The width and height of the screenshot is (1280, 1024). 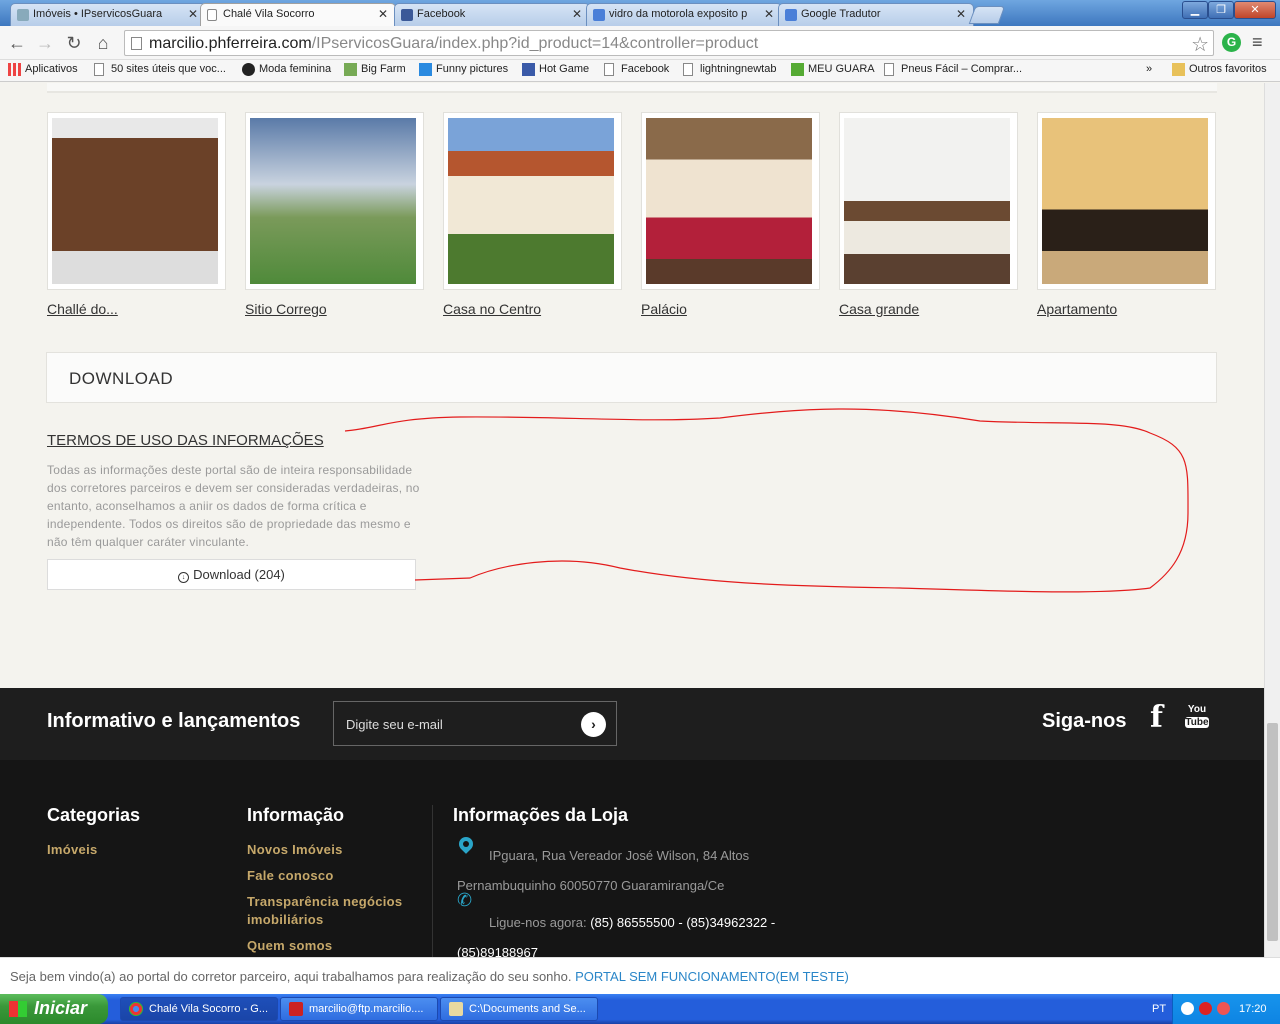 What do you see at coordinates (593, 724) in the screenshot?
I see `submit-arrow-icon: ›` at bounding box center [593, 724].